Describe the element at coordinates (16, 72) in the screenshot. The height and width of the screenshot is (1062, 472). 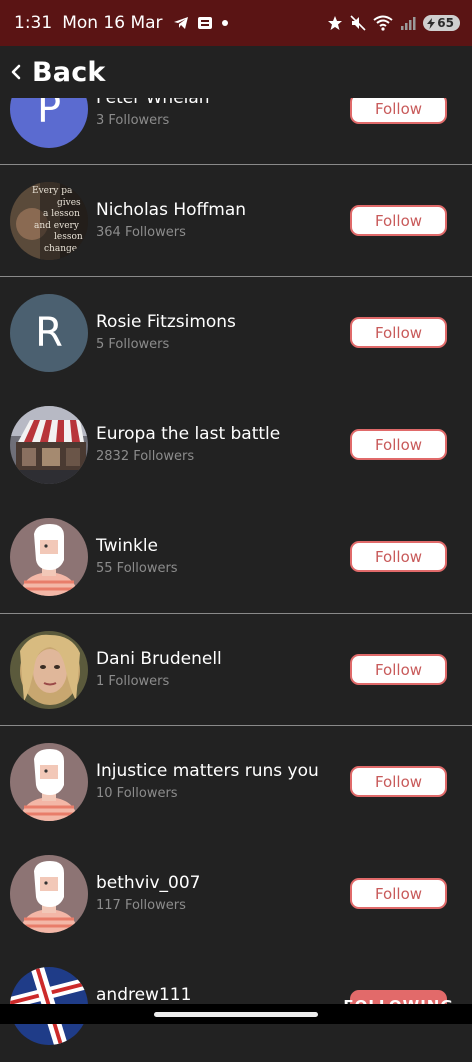
I see `chevron-left-icon` at that location.